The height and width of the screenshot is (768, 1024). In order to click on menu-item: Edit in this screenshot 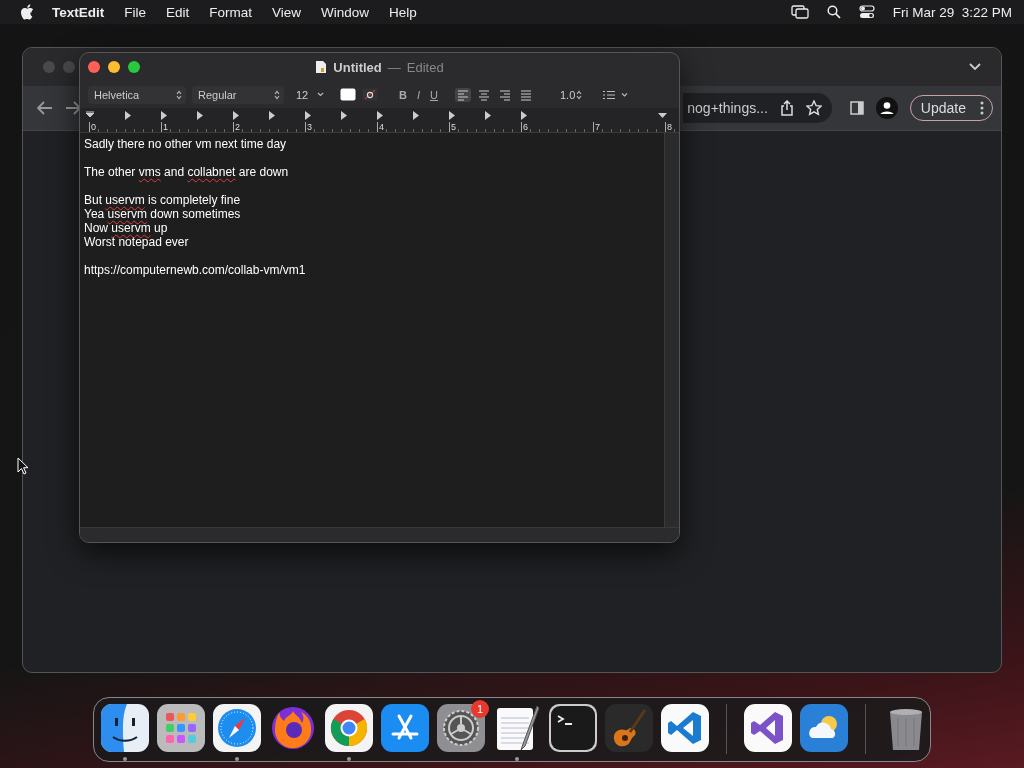, I will do `click(178, 12)`.